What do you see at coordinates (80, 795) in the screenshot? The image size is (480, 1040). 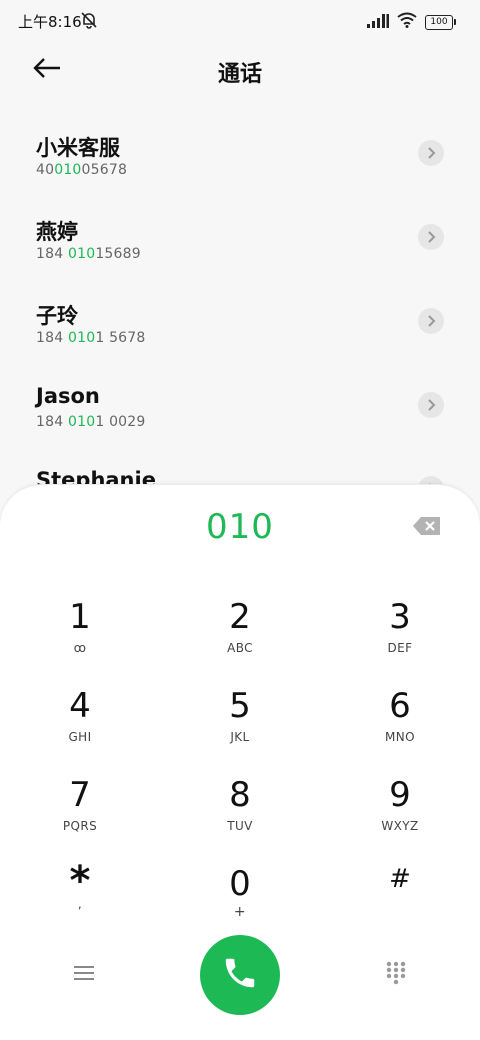 I see `key-digit: 7` at bounding box center [80, 795].